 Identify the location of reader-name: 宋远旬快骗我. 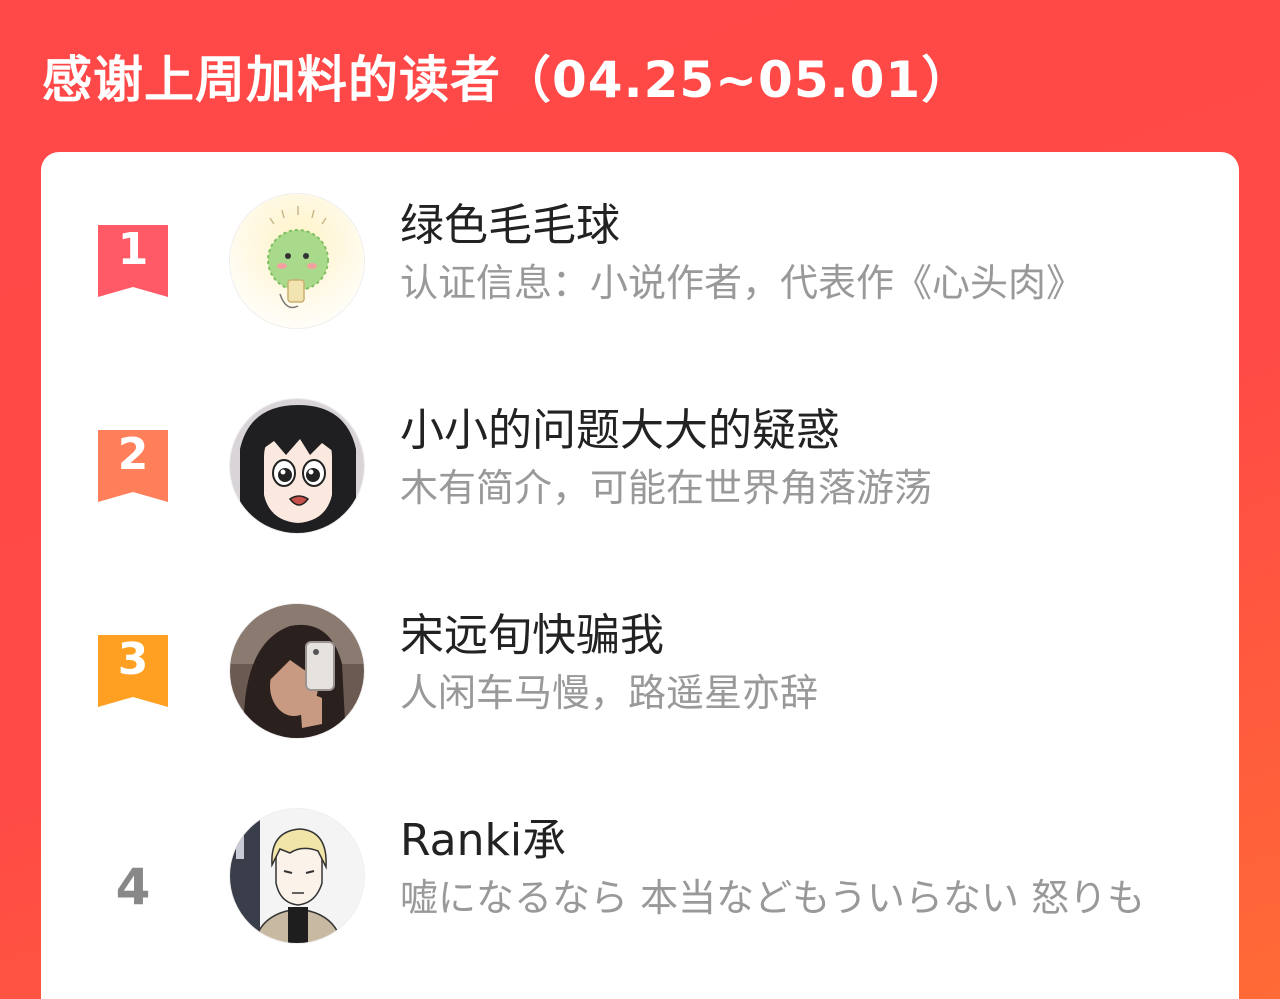
(532, 636).